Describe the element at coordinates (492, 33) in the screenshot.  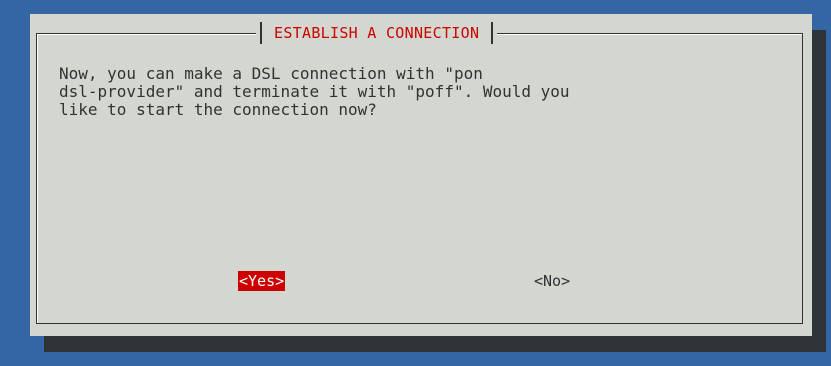
I see `title-right-bracket` at that location.